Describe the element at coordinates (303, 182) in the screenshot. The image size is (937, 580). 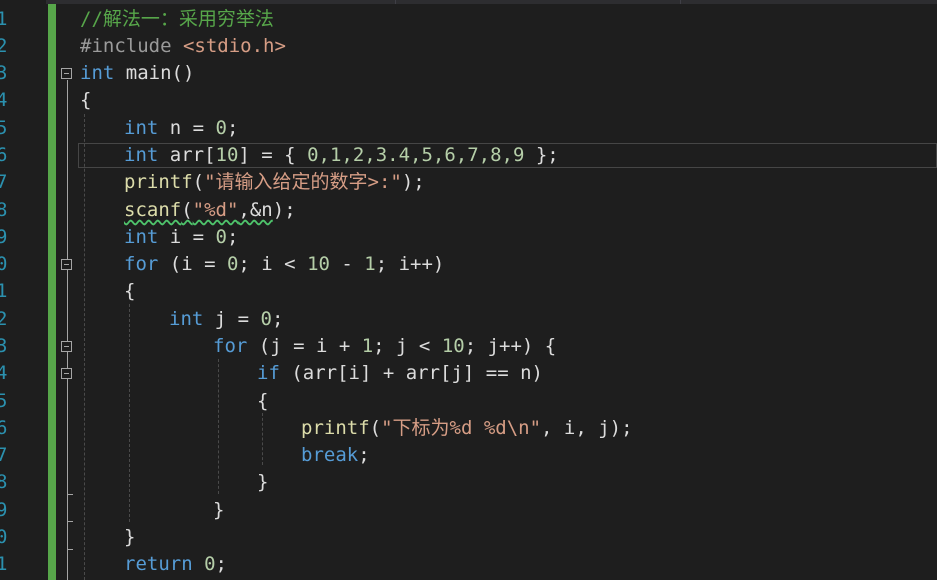
I see `string-literal: "请输入给定的数字>:"` at that location.